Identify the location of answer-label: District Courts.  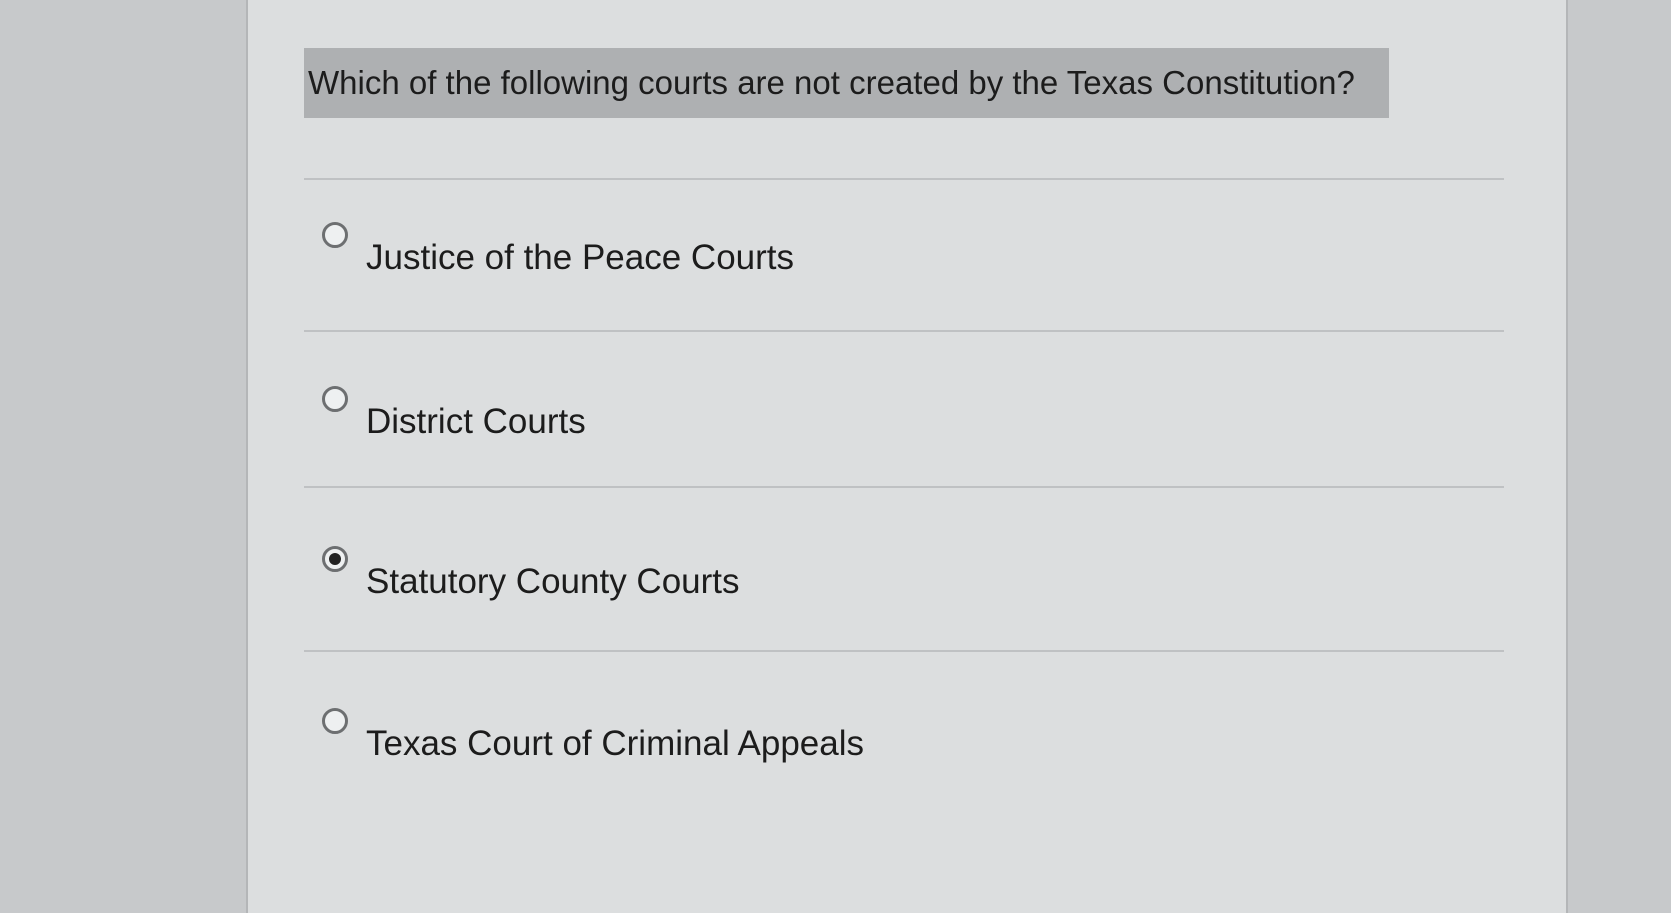
(476, 422).